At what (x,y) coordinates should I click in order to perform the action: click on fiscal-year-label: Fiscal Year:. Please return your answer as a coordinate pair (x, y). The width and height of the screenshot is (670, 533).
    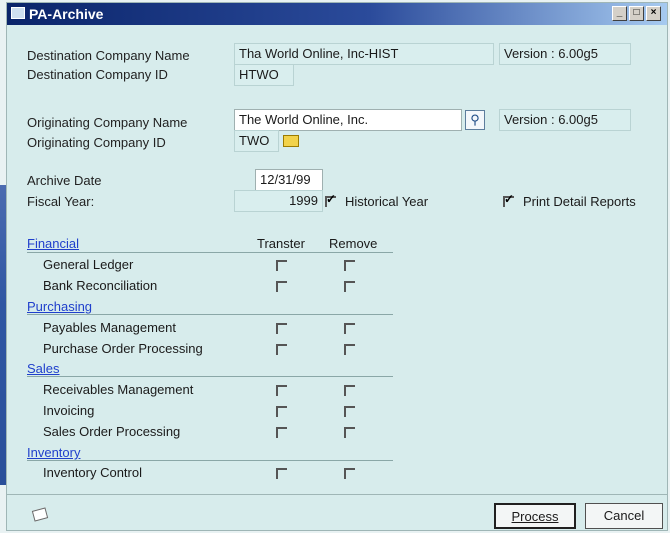
    Looking at the image, I should click on (61, 201).